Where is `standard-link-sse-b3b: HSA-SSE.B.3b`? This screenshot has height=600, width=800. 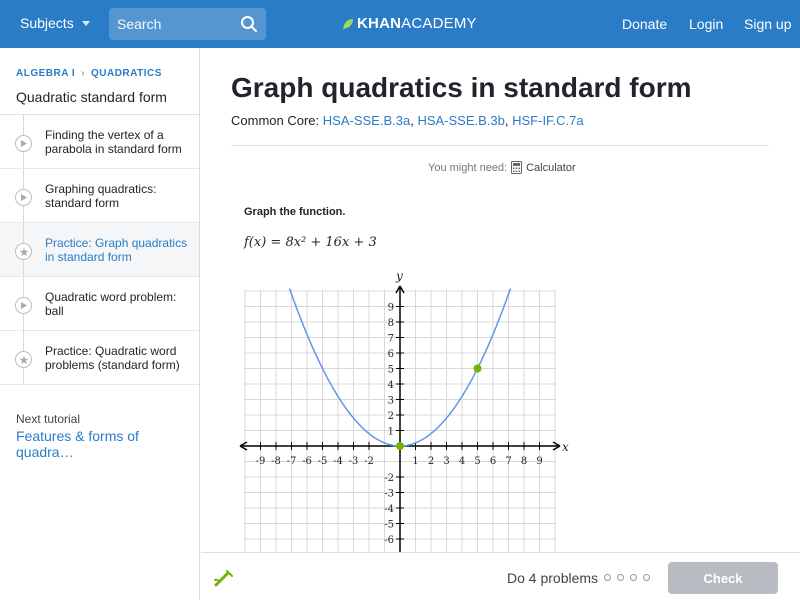
standard-link-sse-b3b: HSA-SSE.B.3b is located at coordinates (460, 120).